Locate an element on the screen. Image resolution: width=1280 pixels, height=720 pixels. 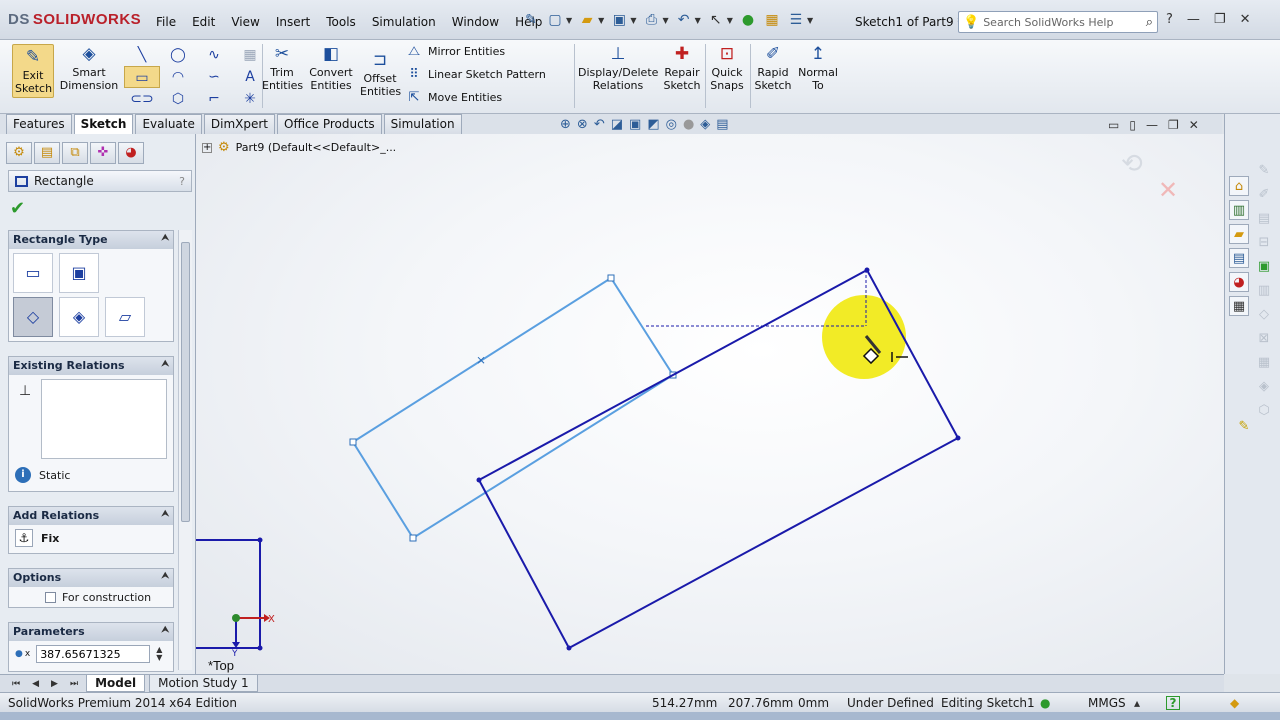
rebuild-status-icon: ● is located at coordinates (1045, 703).